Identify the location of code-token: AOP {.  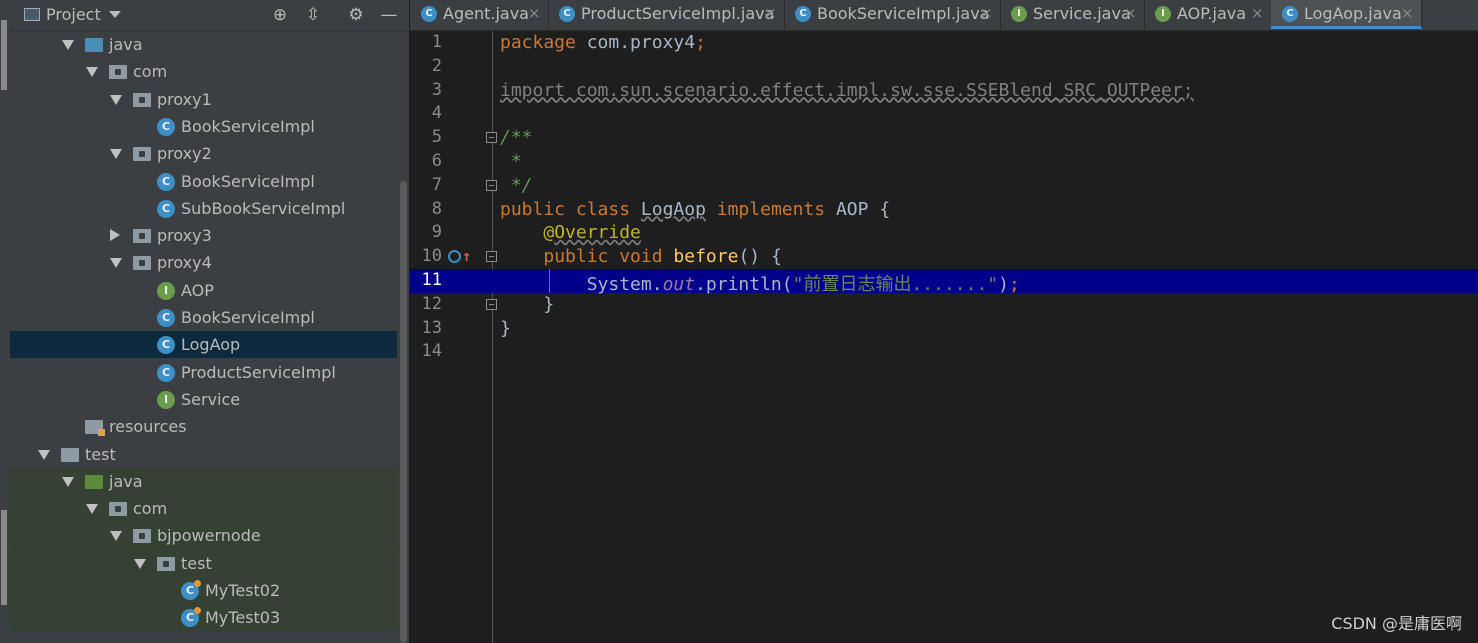
(863, 209).